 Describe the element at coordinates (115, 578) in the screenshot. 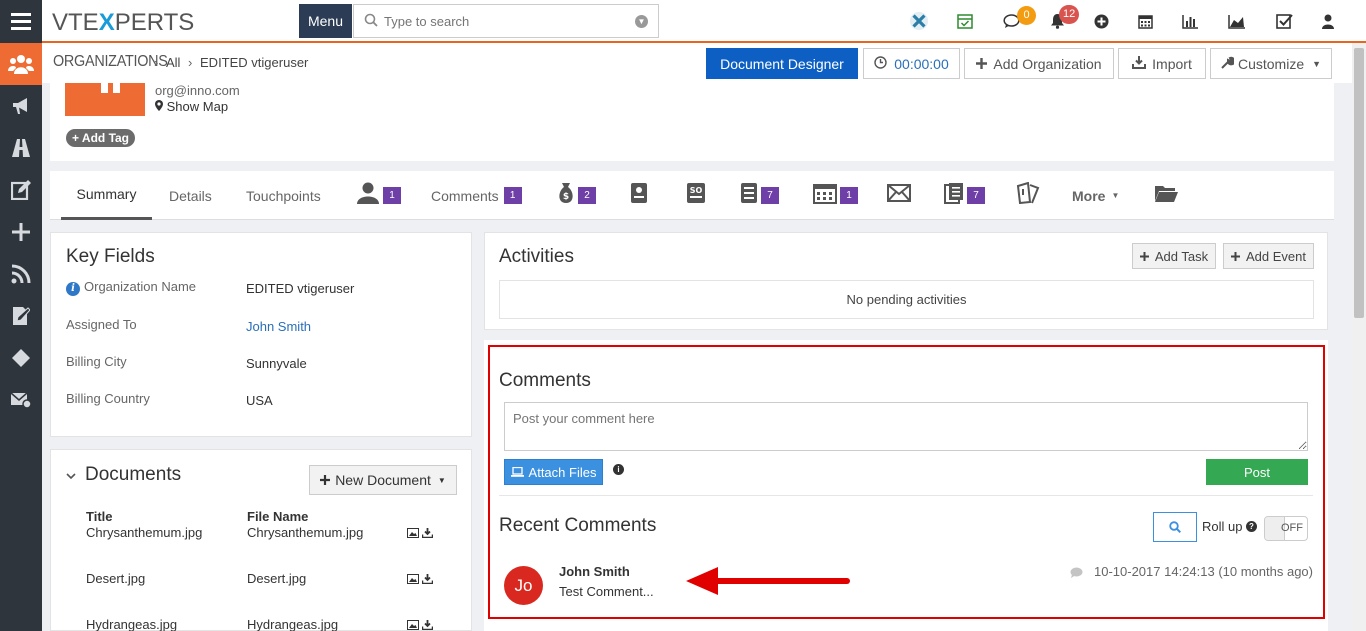

I see `doc-title: Desert.jpg` at that location.